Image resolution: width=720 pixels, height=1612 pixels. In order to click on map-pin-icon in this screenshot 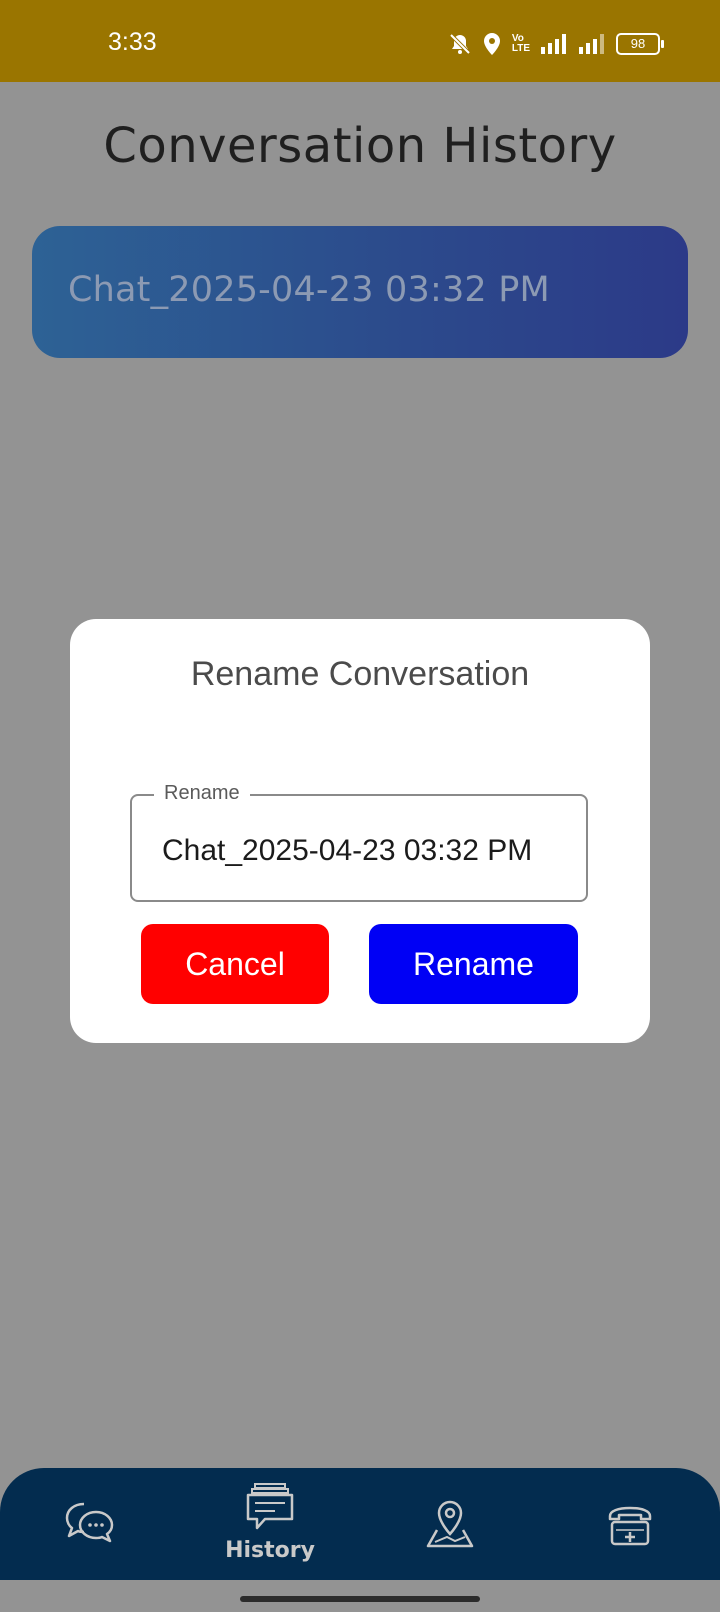, I will do `click(450, 1524)`.